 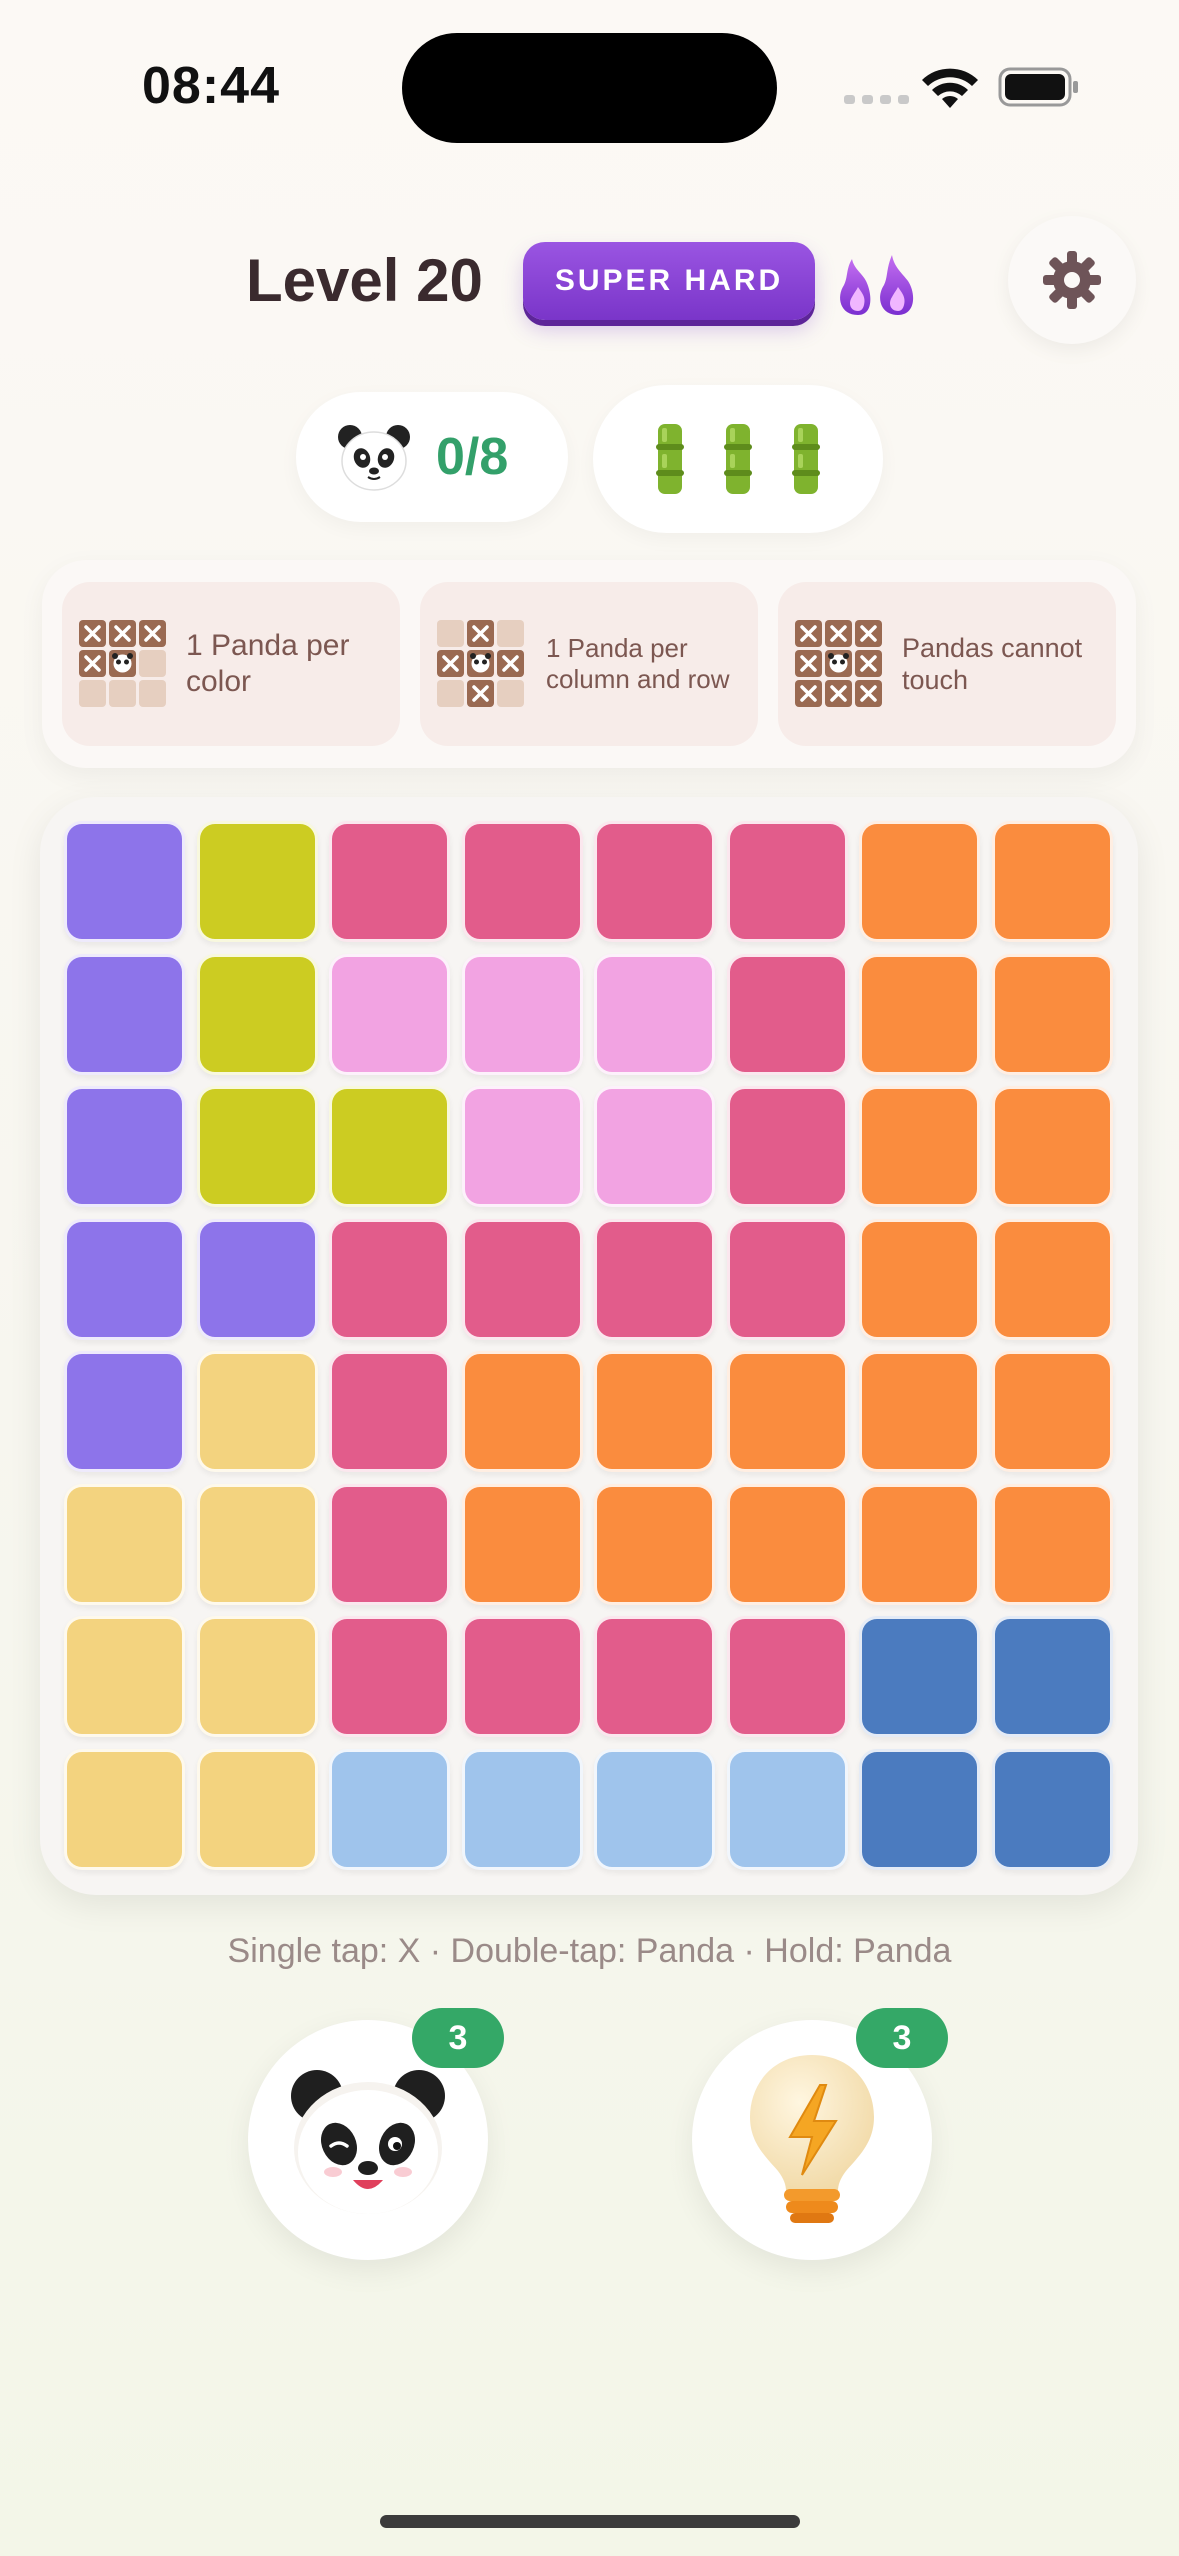 What do you see at coordinates (992, 663) in the screenshot?
I see `rule-text: Pandas cannot touch` at bounding box center [992, 663].